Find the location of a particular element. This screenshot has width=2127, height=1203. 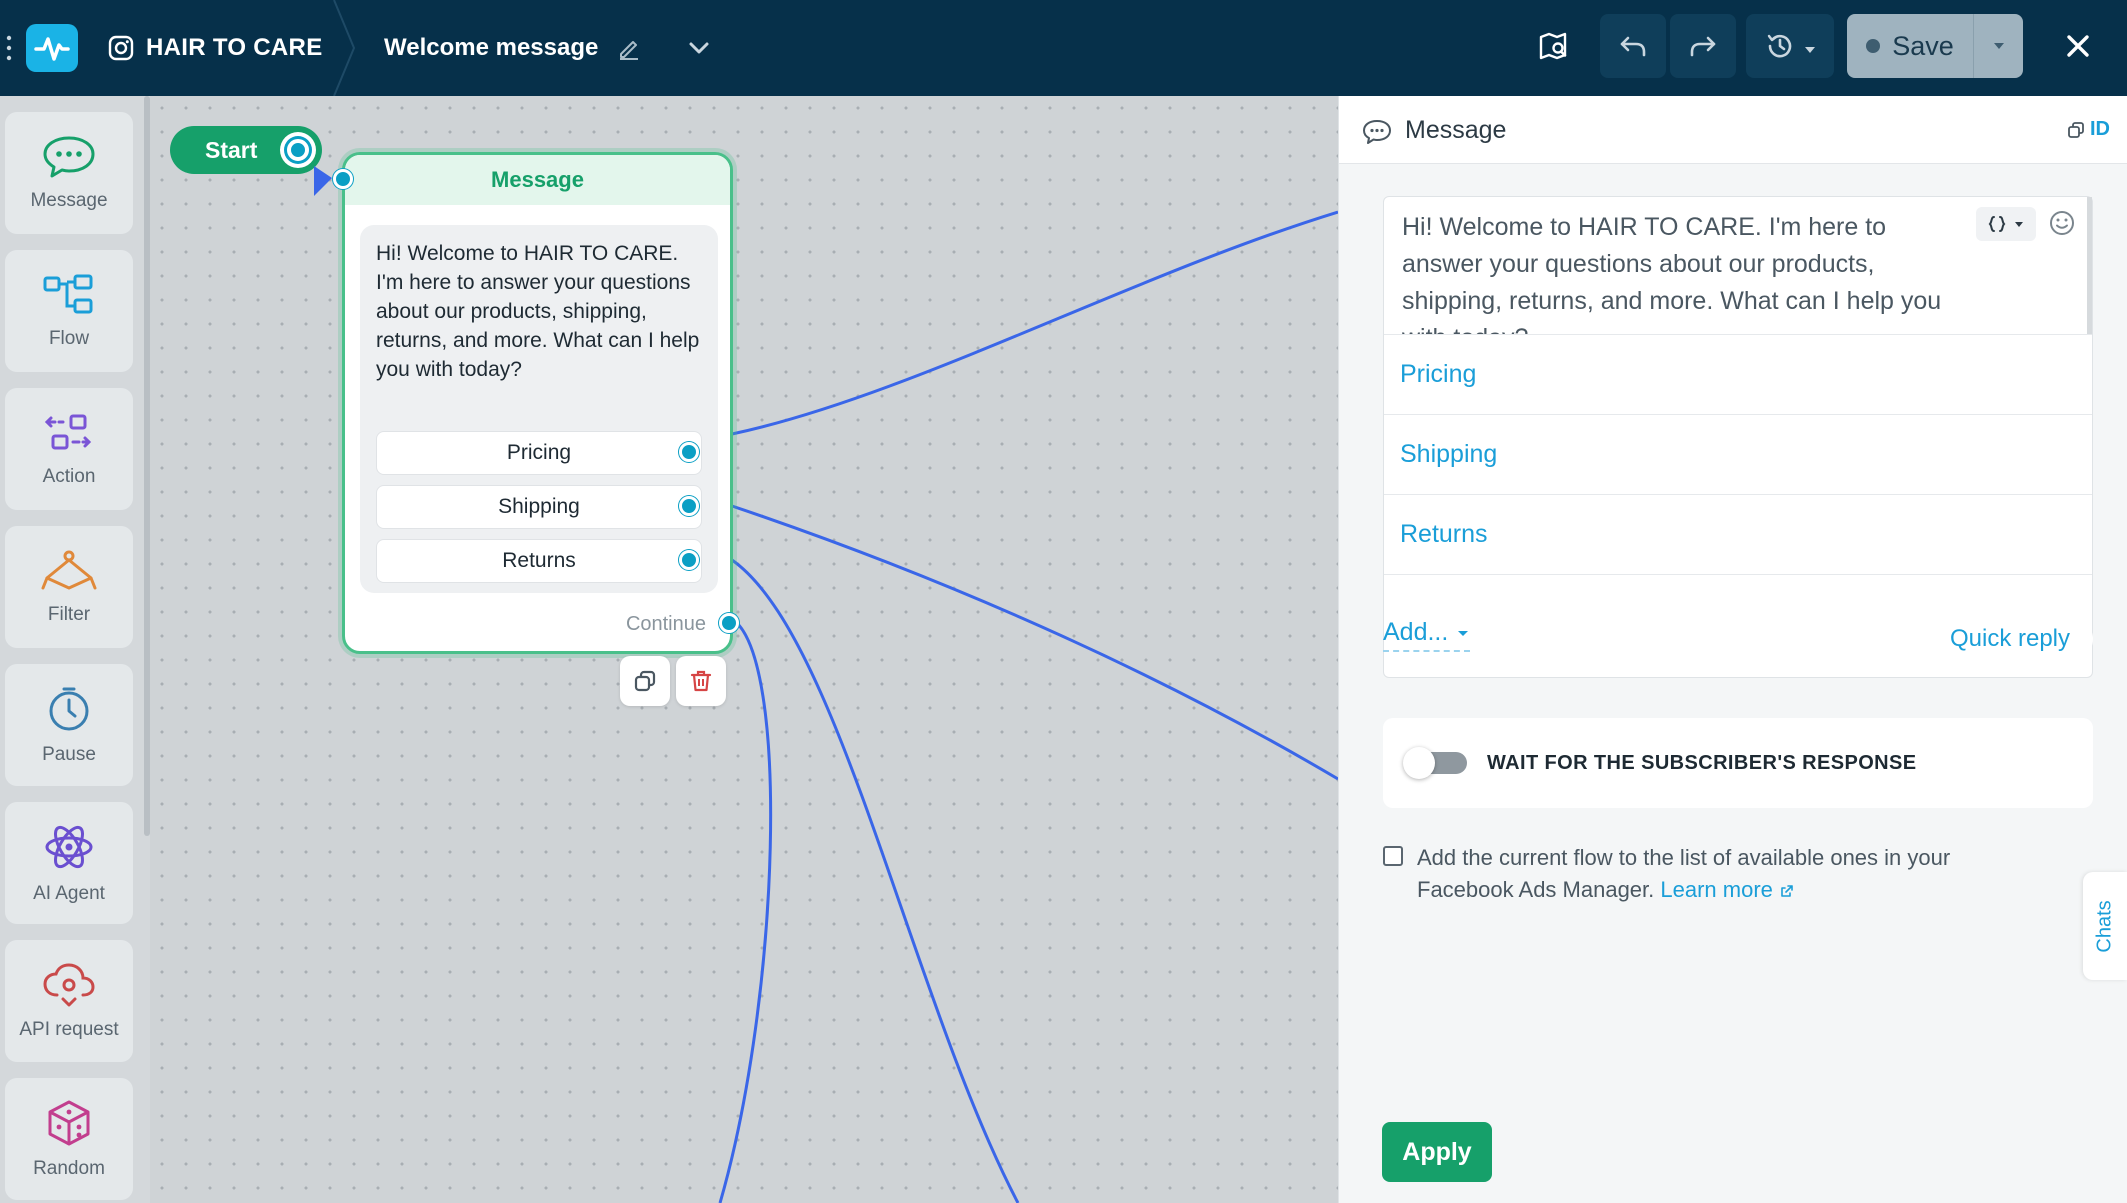

continue-label: Continue is located at coordinates (665, 624).